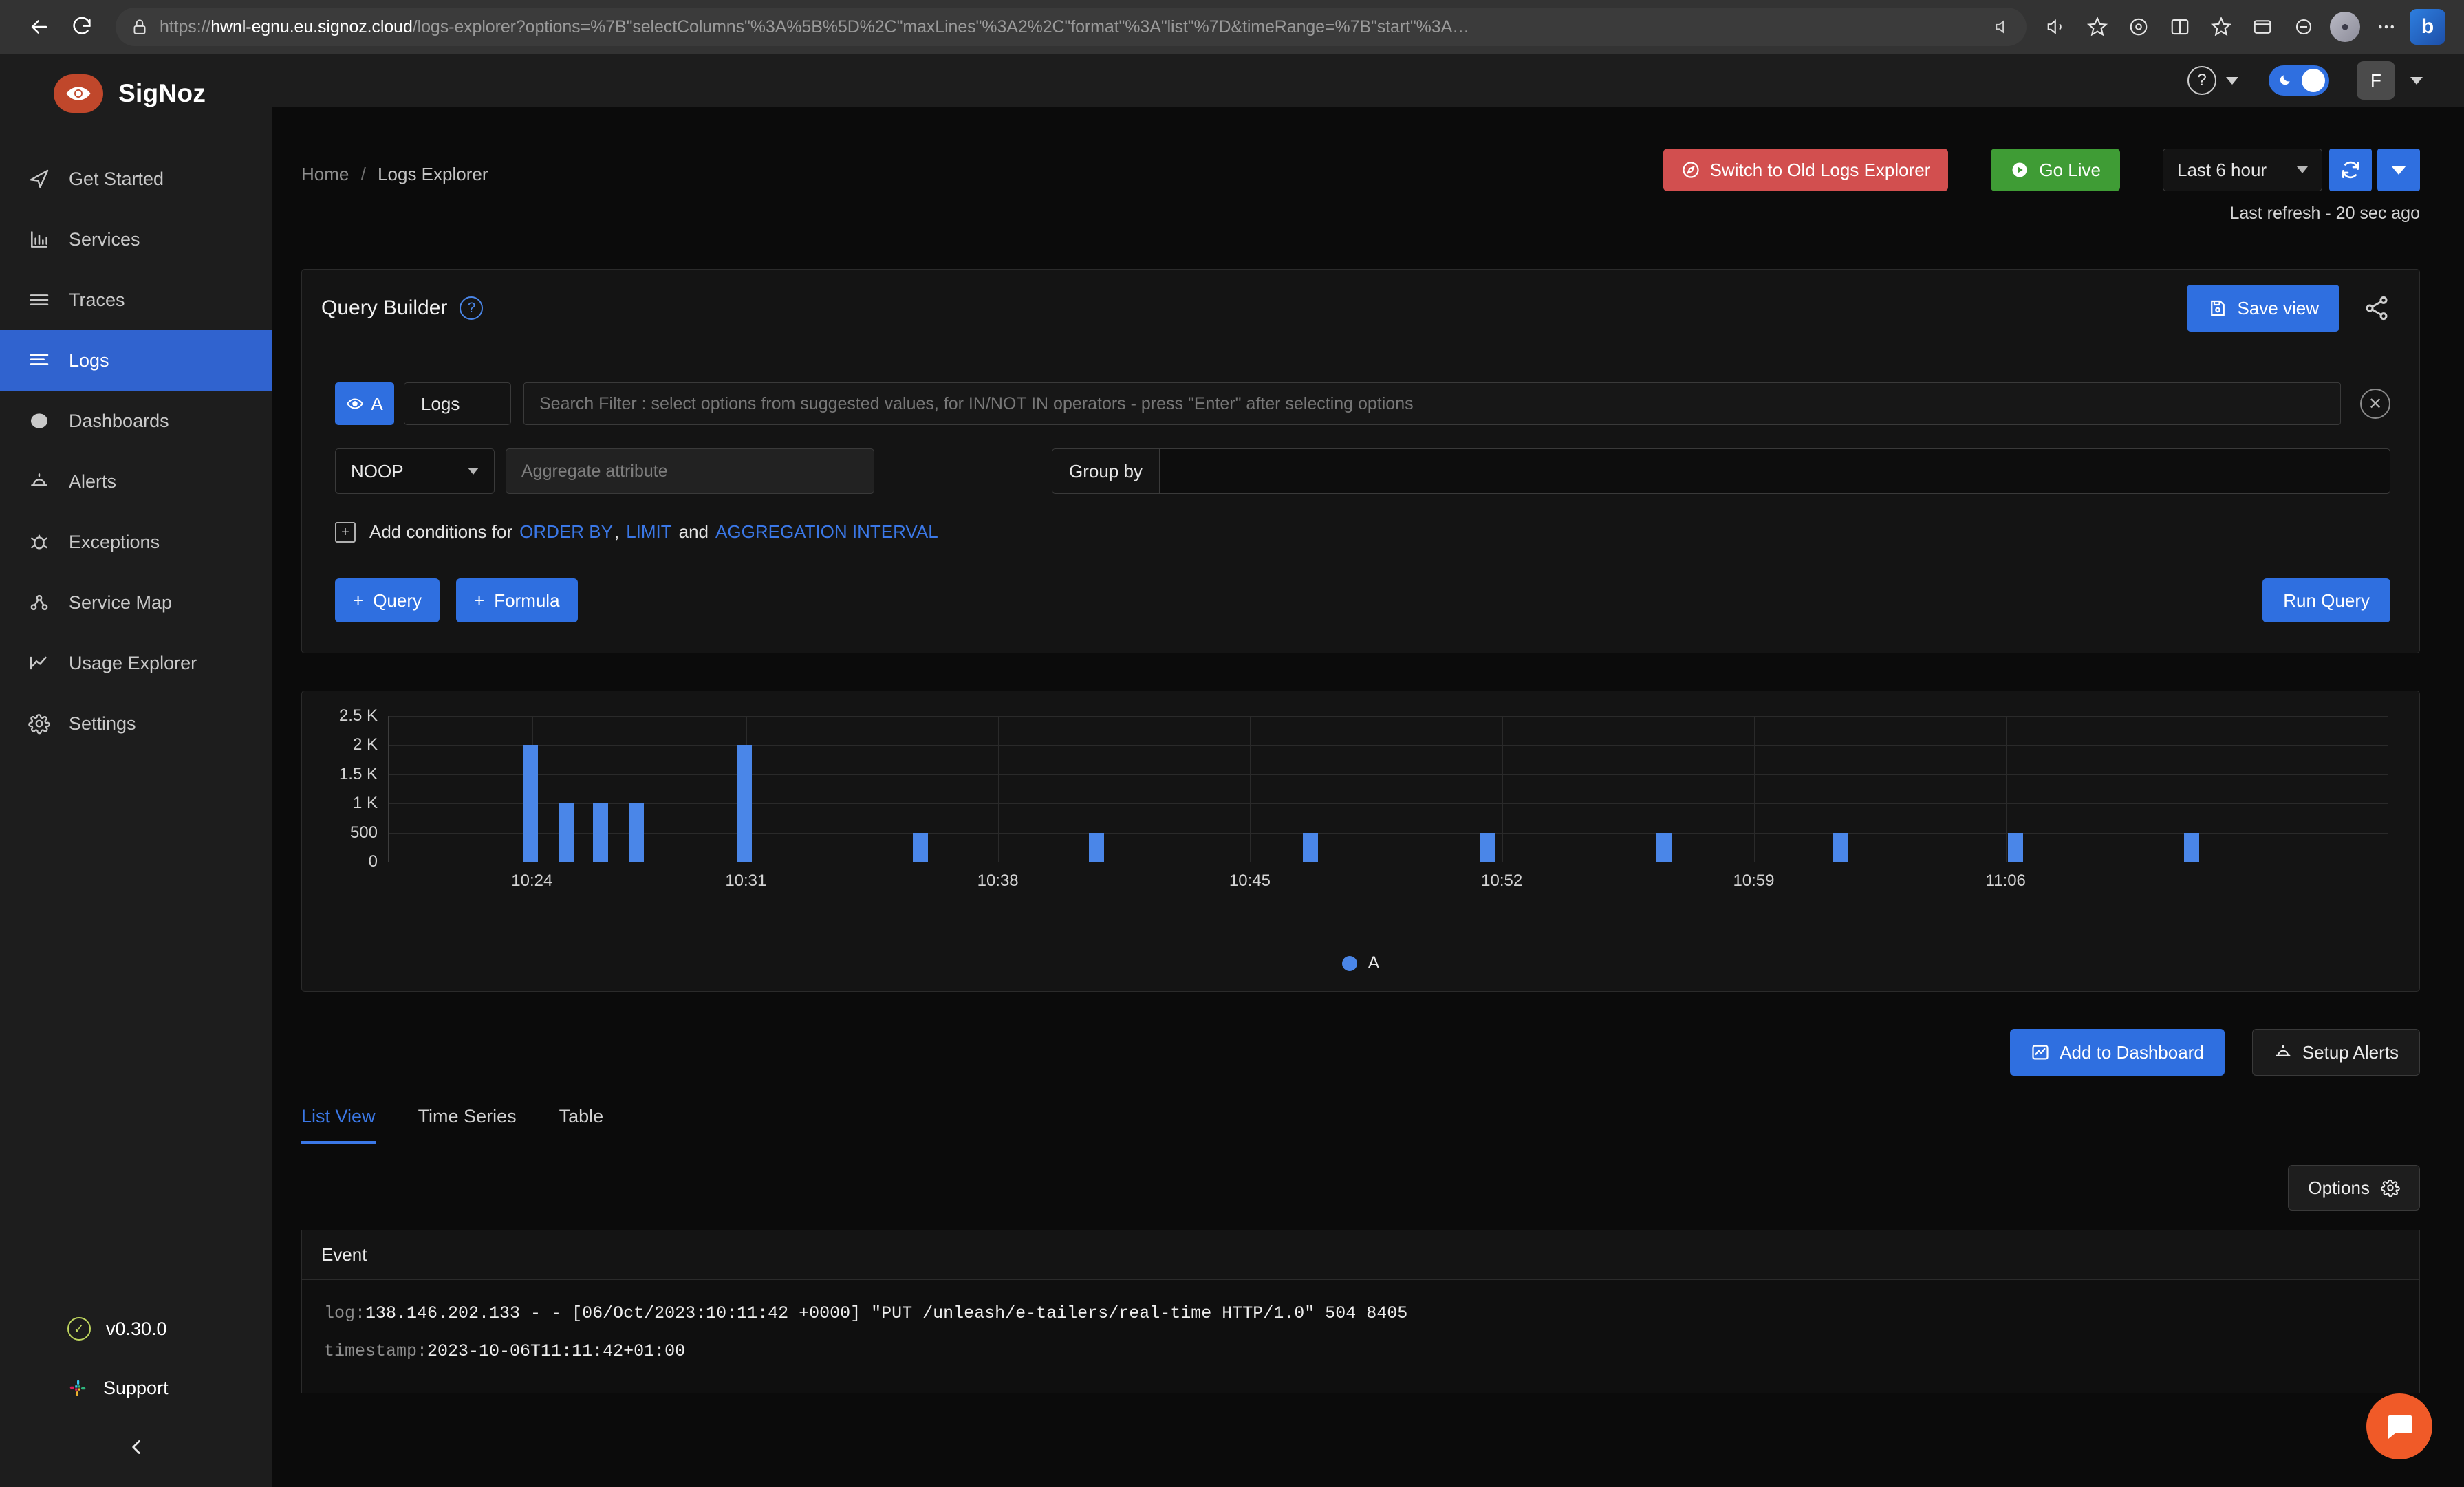  What do you see at coordinates (136, 1388) in the screenshot?
I see `support-row: Support` at bounding box center [136, 1388].